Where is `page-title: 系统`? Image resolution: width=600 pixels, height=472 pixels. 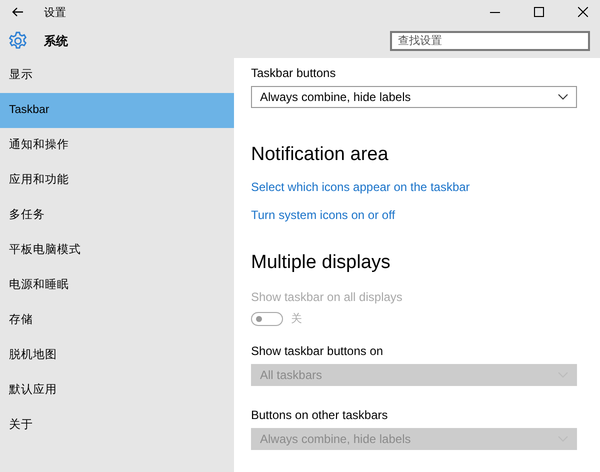 page-title: 系统 is located at coordinates (56, 41).